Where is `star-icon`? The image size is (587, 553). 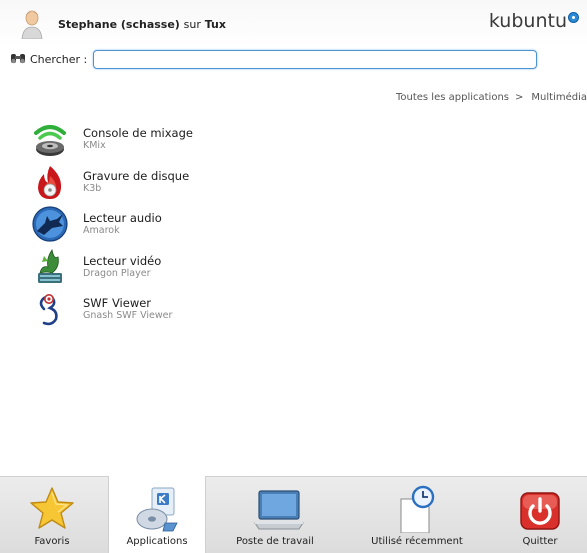
star-icon is located at coordinates (52, 509).